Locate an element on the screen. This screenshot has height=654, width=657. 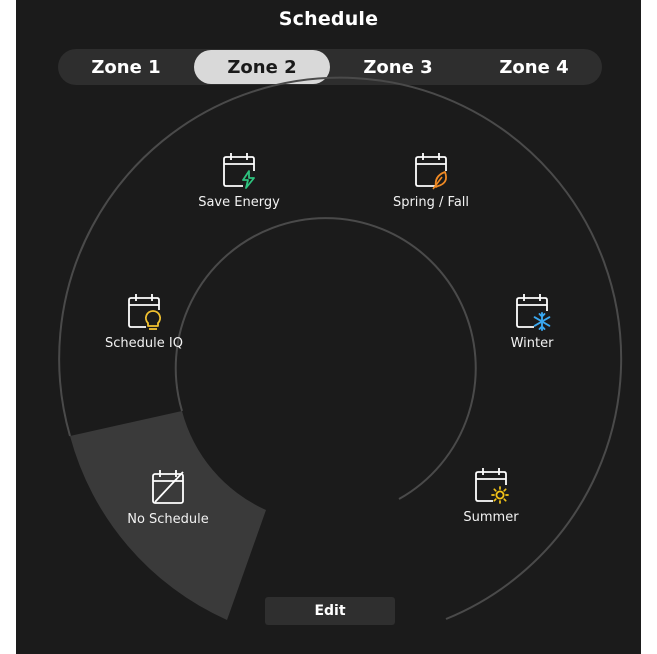
preset-label: Schedule IQ is located at coordinates (144, 343).